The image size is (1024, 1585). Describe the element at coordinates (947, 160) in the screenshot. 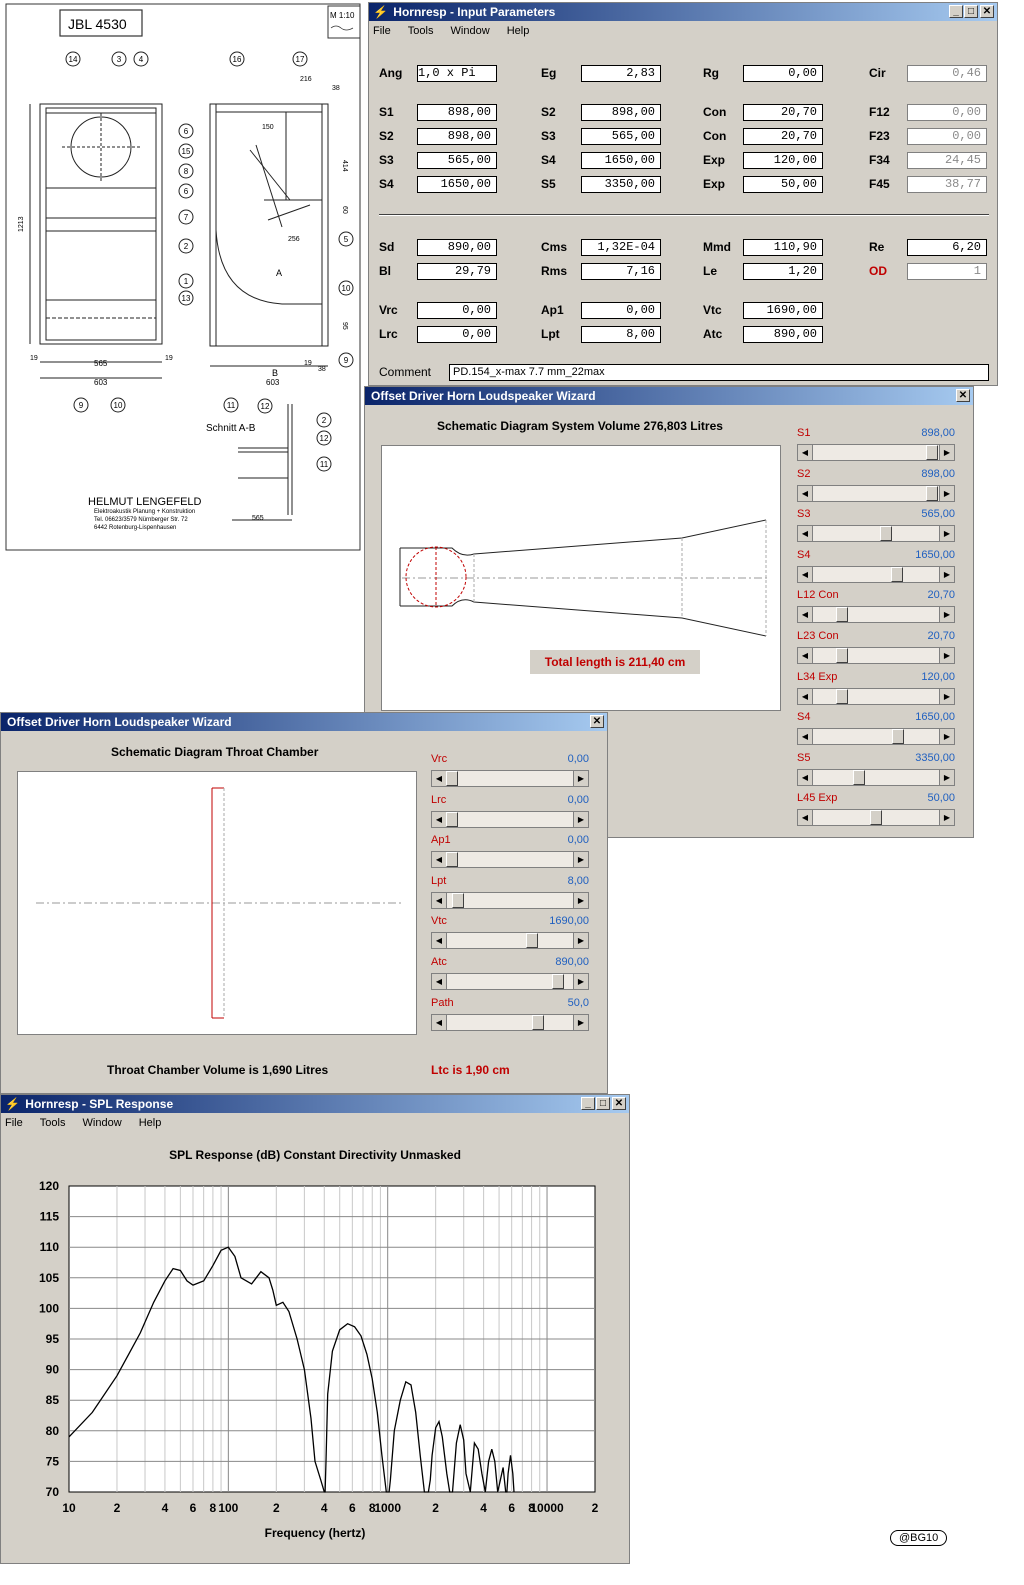

I see `param-field-f34-15: 24,45` at that location.